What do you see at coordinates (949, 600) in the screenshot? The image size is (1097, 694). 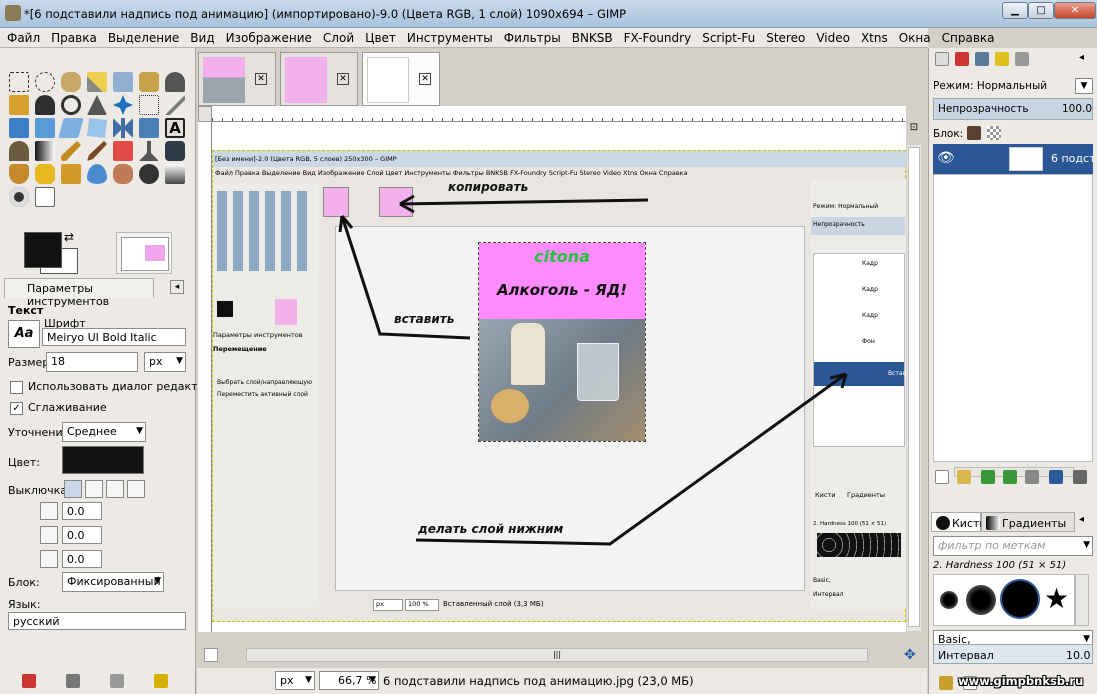 I see `brush-soft-small` at bounding box center [949, 600].